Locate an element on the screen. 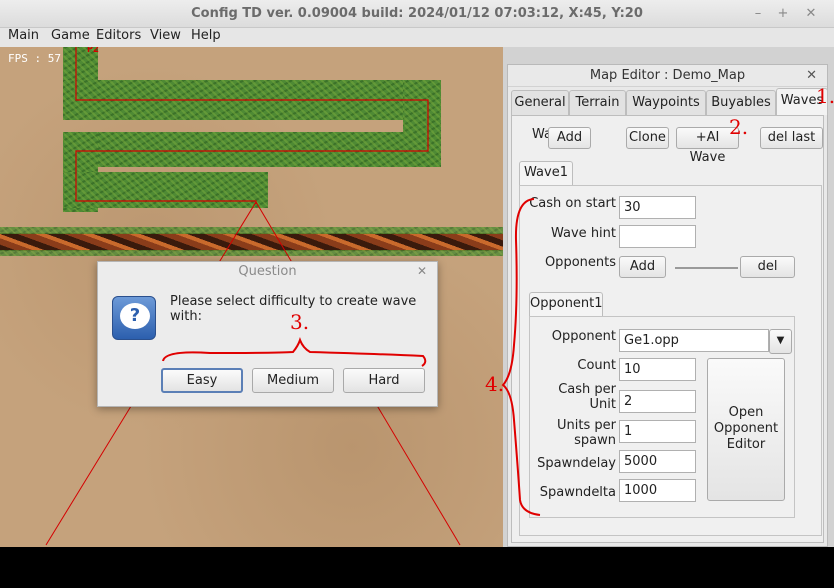  menu-editors: Editors is located at coordinates (118, 35).